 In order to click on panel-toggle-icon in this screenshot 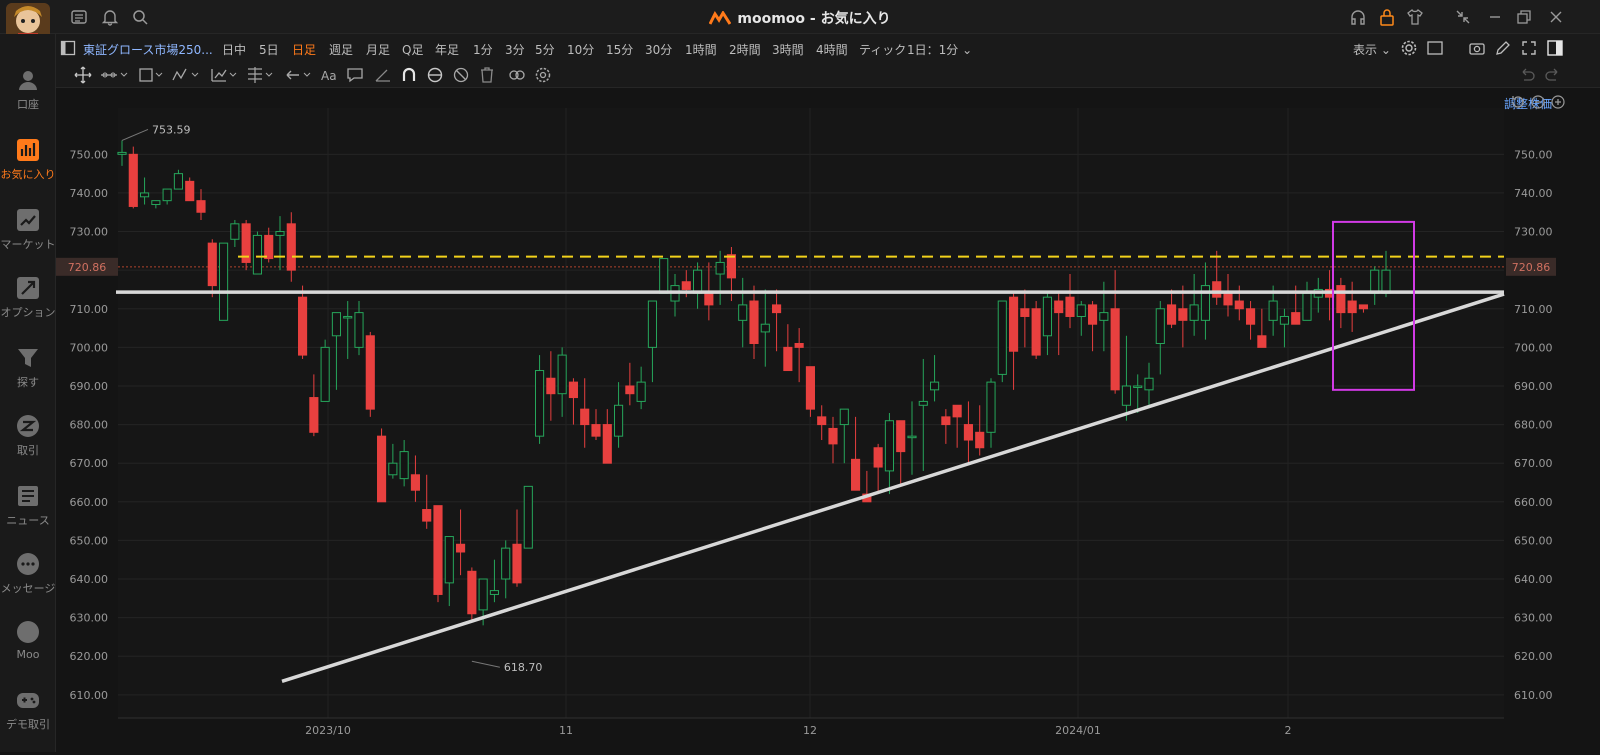, I will do `click(68, 48)`.